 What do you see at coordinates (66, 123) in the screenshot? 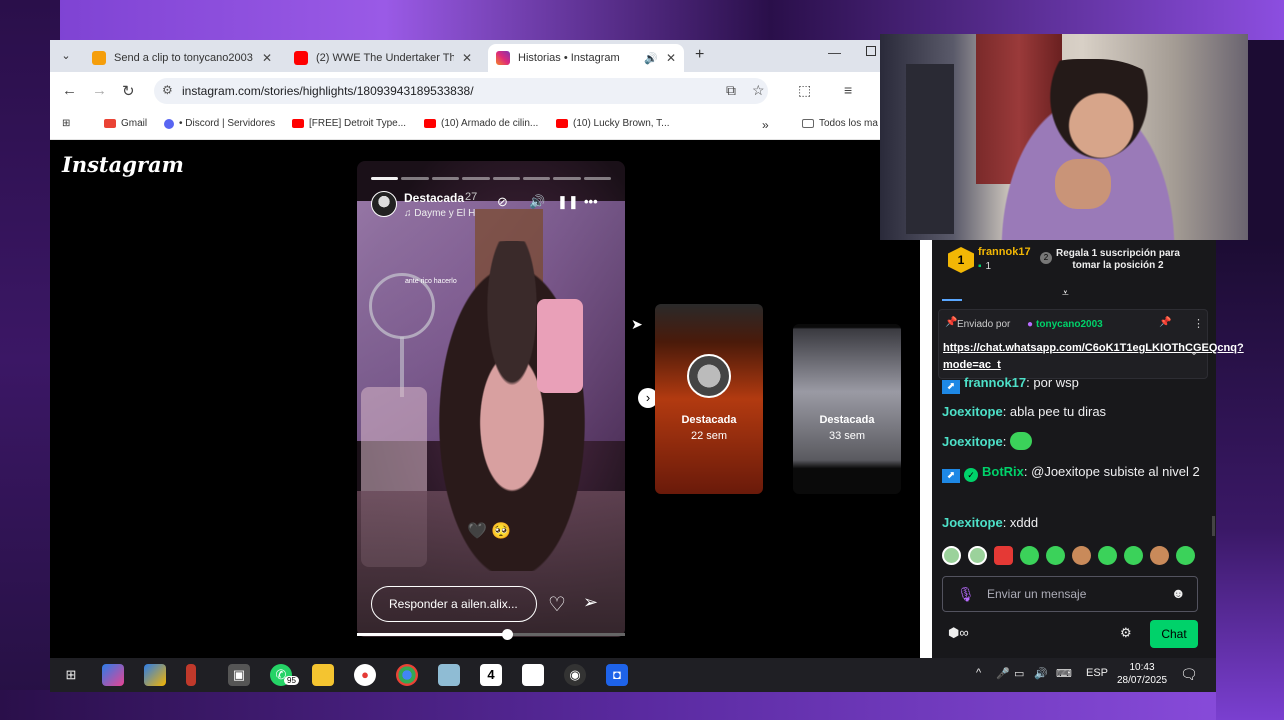
I see `apps-icon: ⊞` at bounding box center [66, 123].